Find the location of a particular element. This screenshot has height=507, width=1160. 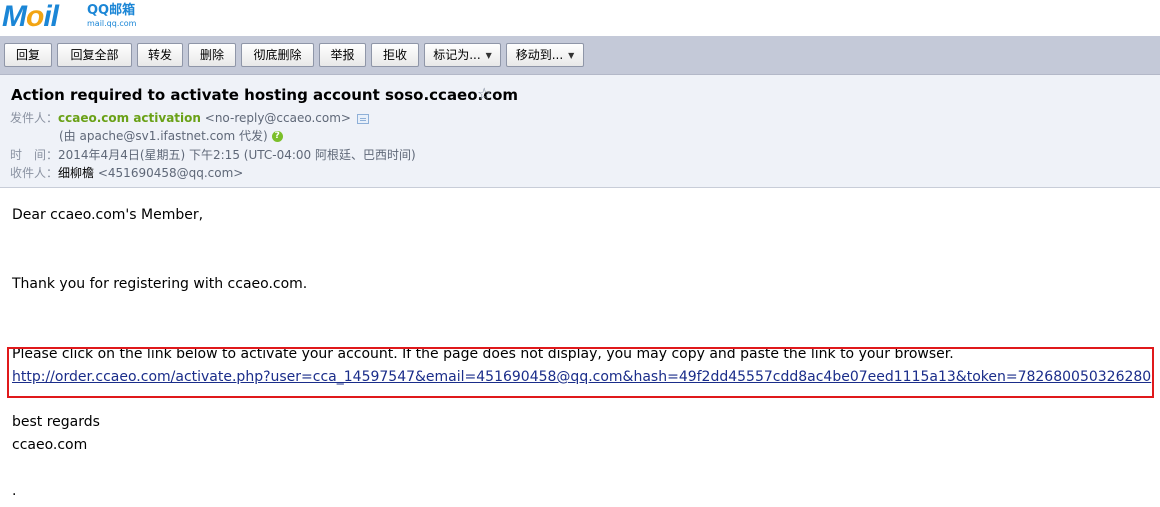

to-row: 收件人：细柳檐 <451690458@qq.com> is located at coordinates (126, 173).